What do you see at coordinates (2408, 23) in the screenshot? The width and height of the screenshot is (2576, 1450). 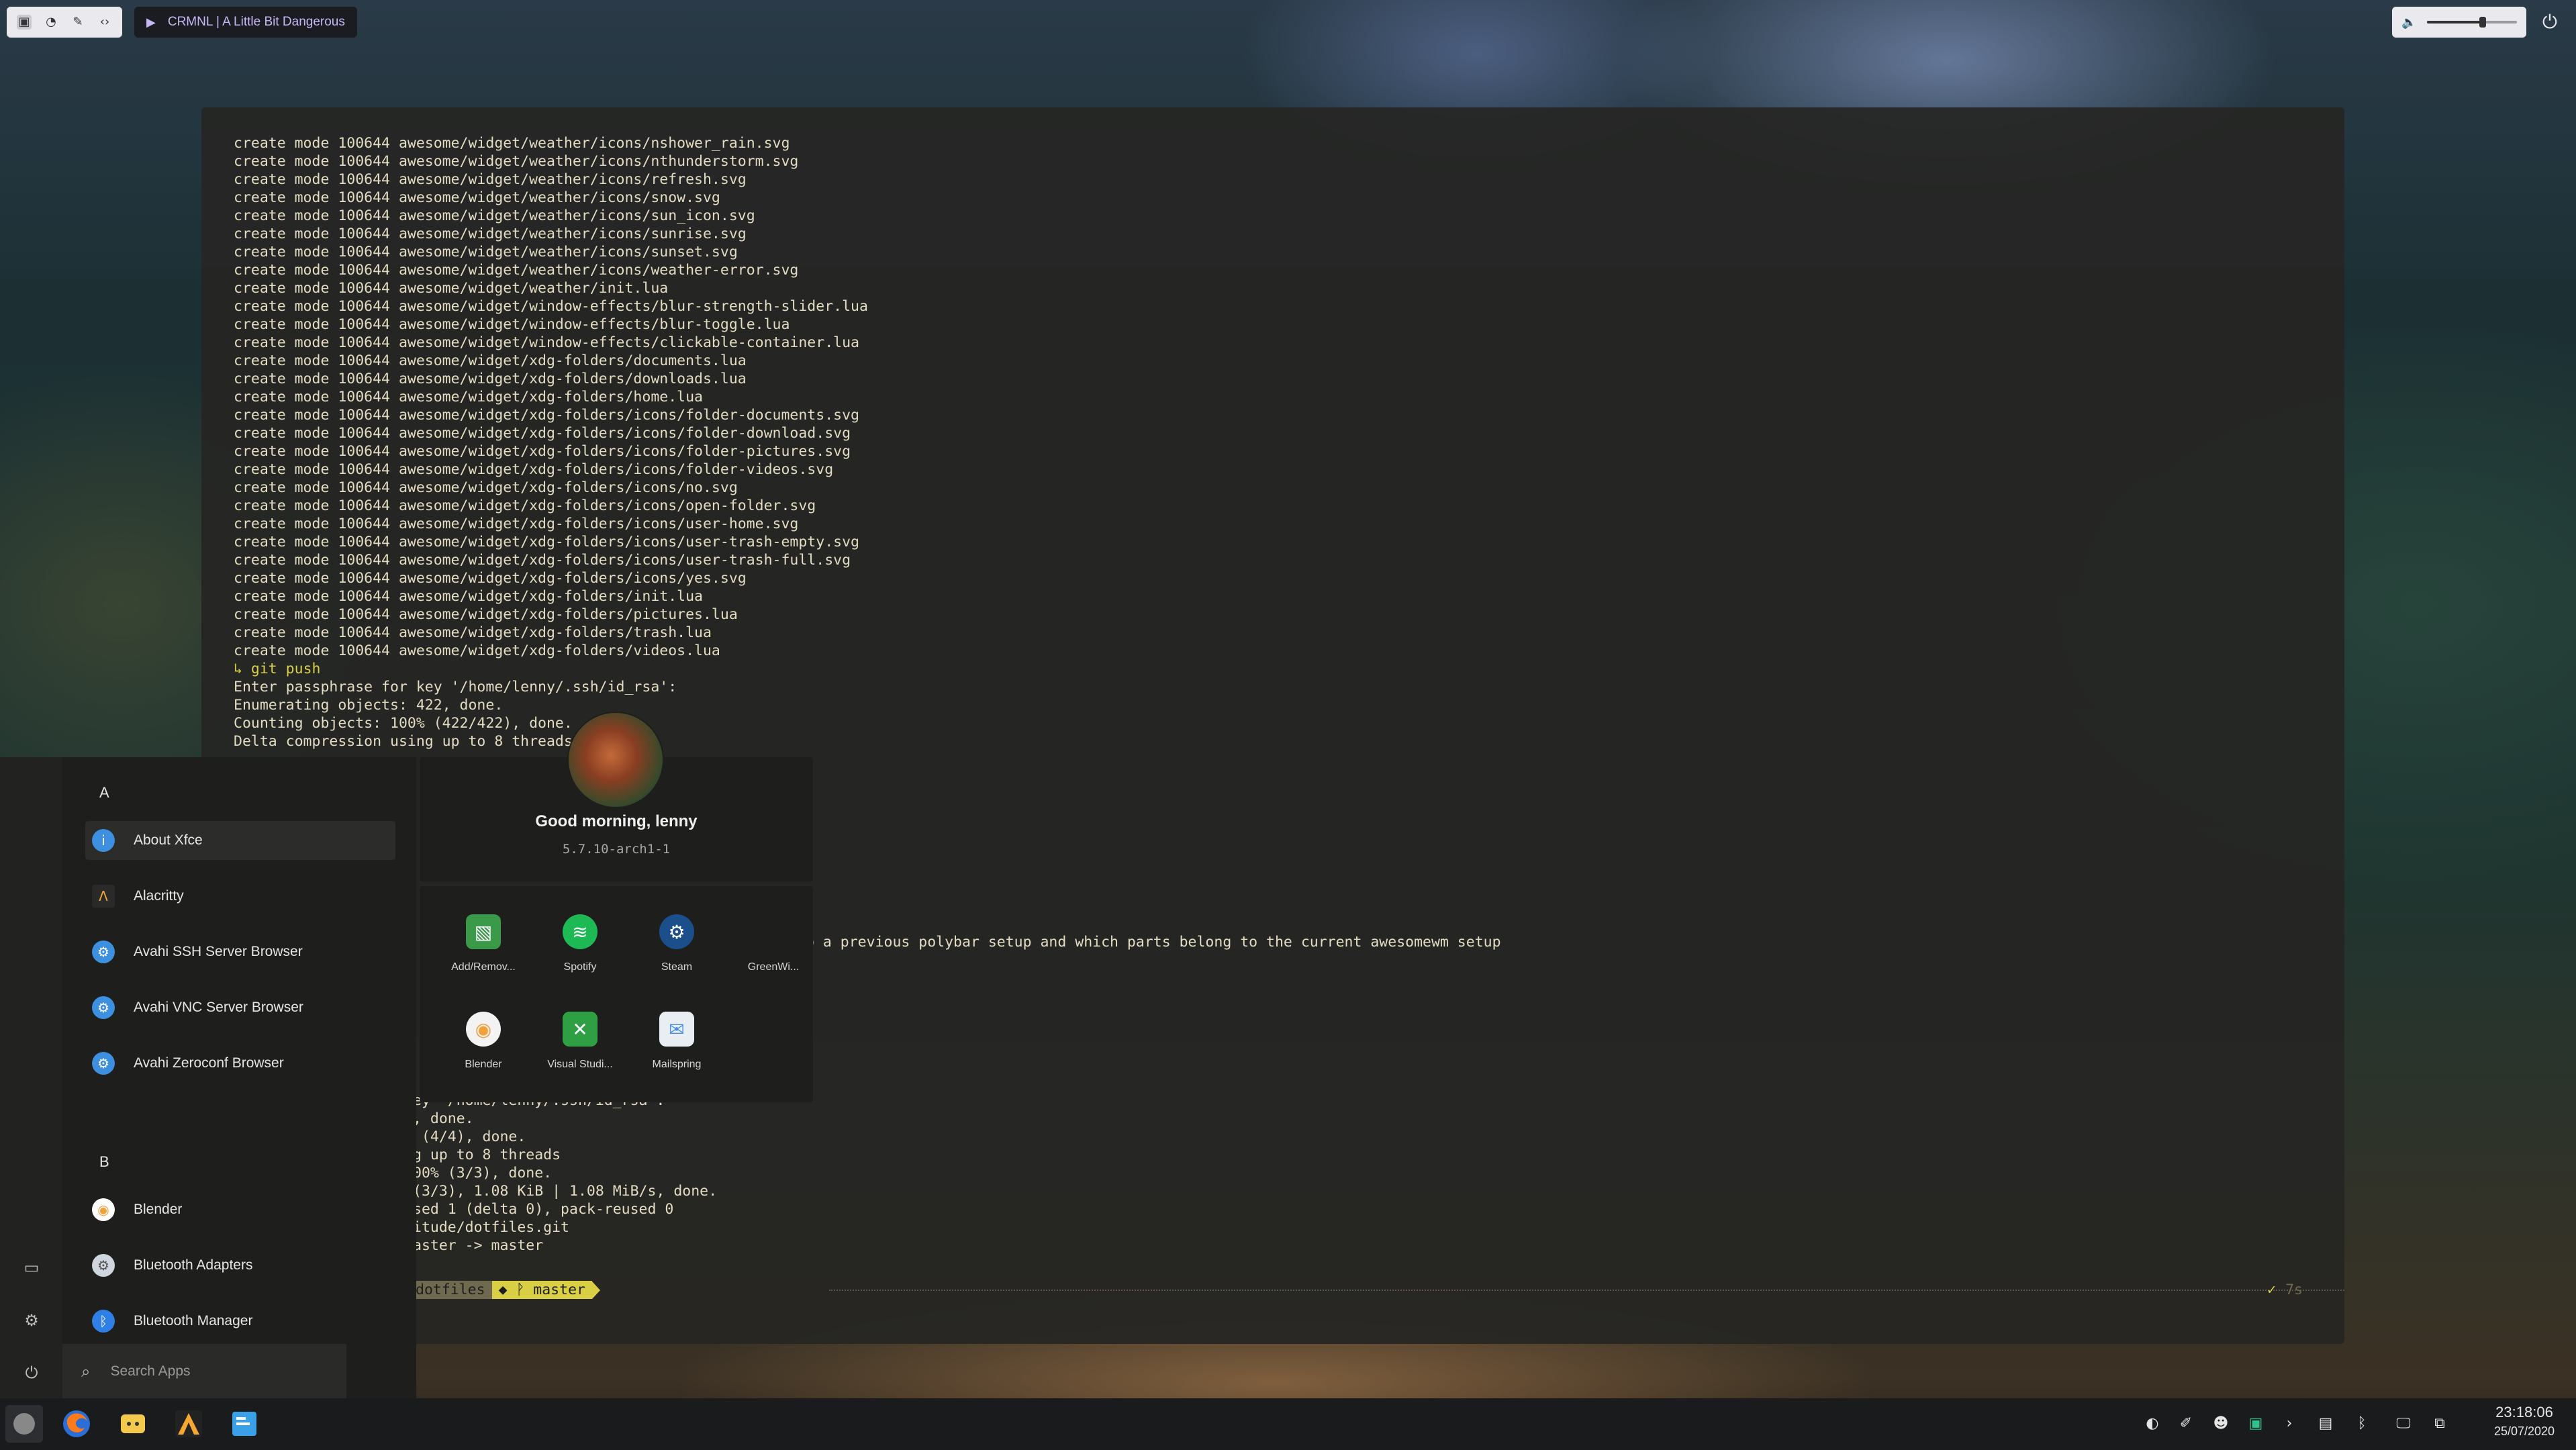 I see `volume-icon: 🔈` at bounding box center [2408, 23].